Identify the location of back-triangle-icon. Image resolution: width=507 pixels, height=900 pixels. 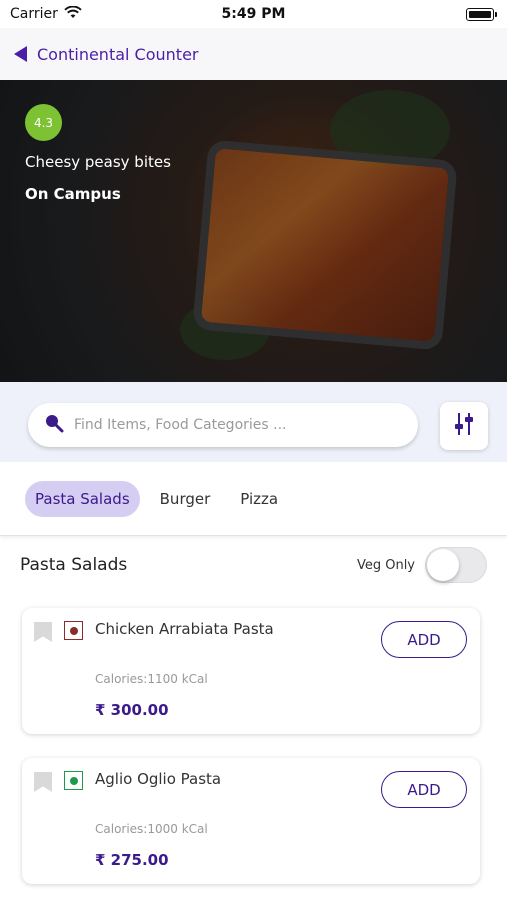
(20, 54).